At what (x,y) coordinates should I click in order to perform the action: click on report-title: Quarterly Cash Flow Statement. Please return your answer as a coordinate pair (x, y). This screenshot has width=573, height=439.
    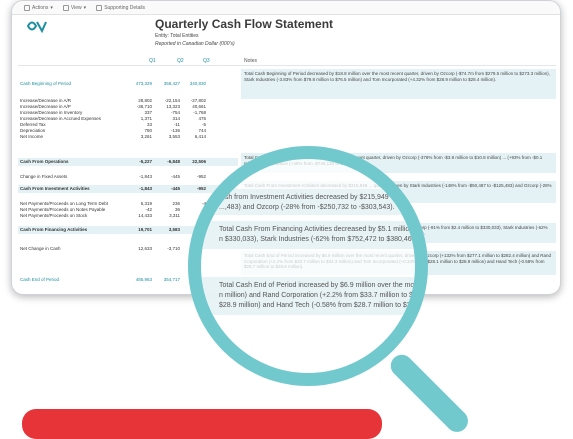
    Looking at the image, I should click on (244, 24).